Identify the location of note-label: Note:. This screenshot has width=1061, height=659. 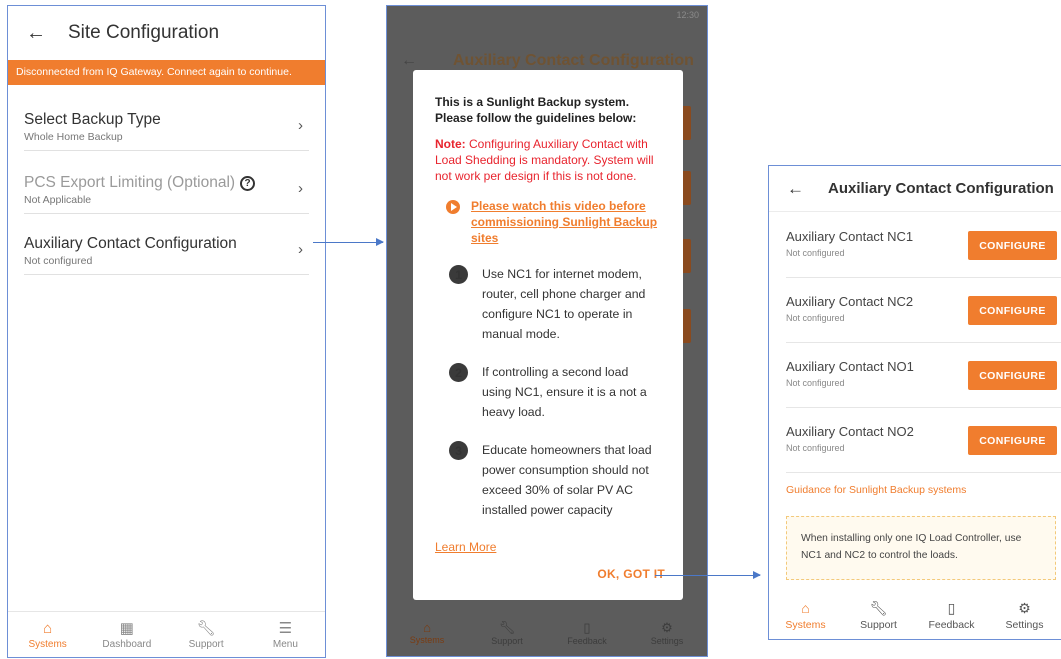
(450, 144).